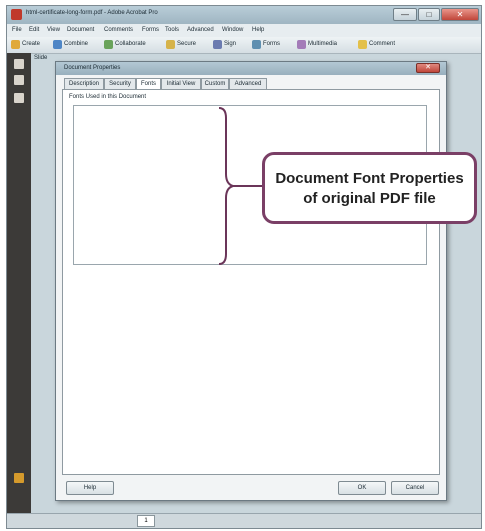 The image size is (485, 531). I want to click on tab-advanced: Advanced, so click(248, 83).